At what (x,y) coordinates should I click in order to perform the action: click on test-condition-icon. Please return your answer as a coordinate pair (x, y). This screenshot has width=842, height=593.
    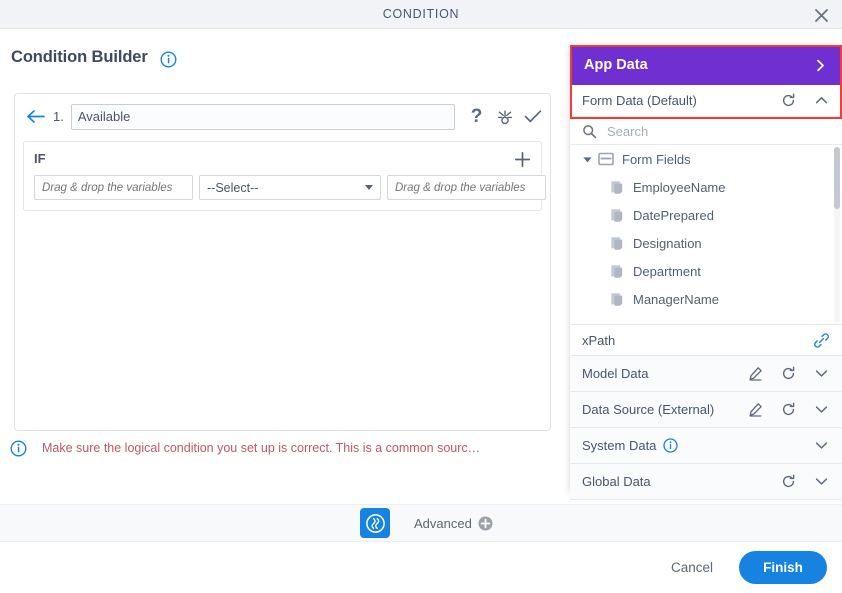
    Looking at the image, I should click on (504, 116).